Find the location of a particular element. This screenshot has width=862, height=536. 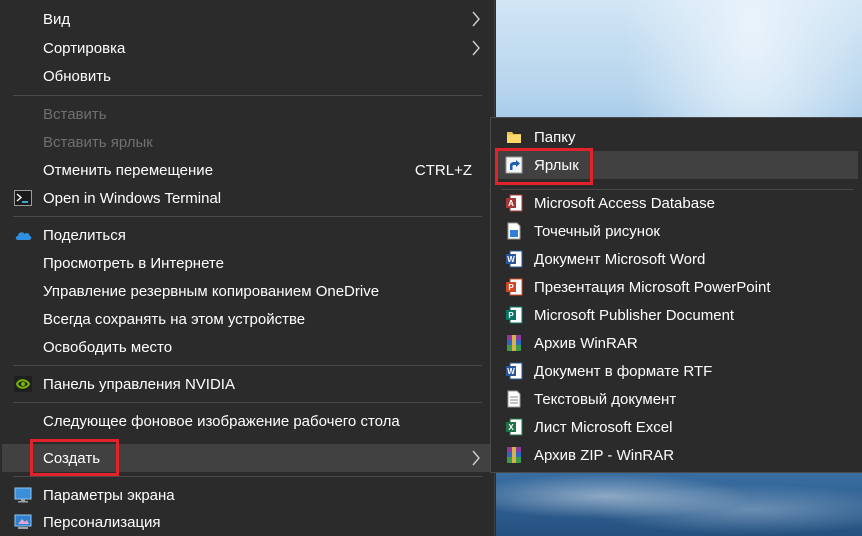

menu-item-personalization: Персонализация is located at coordinates (247, 522).